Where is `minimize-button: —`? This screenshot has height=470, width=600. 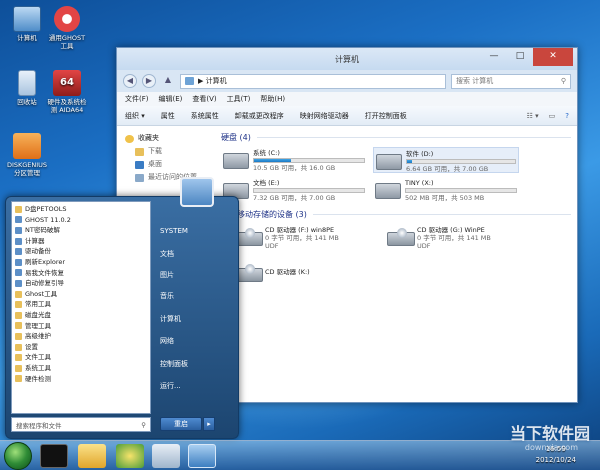 minimize-button: — is located at coordinates (494, 57).